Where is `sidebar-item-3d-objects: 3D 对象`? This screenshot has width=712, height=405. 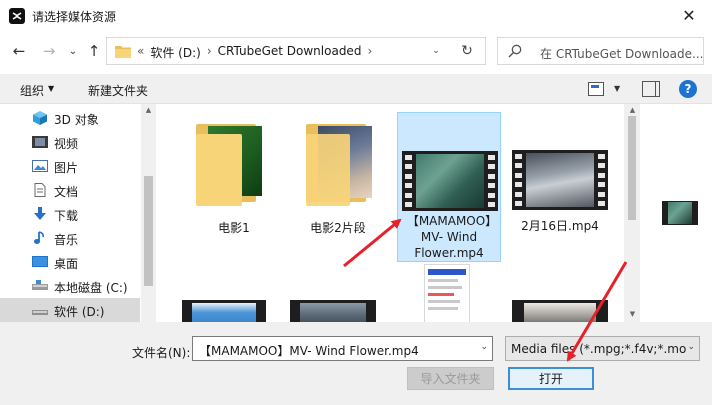
sidebar-item-3d-objects: 3D 对象 is located at coordinates (70, 118).